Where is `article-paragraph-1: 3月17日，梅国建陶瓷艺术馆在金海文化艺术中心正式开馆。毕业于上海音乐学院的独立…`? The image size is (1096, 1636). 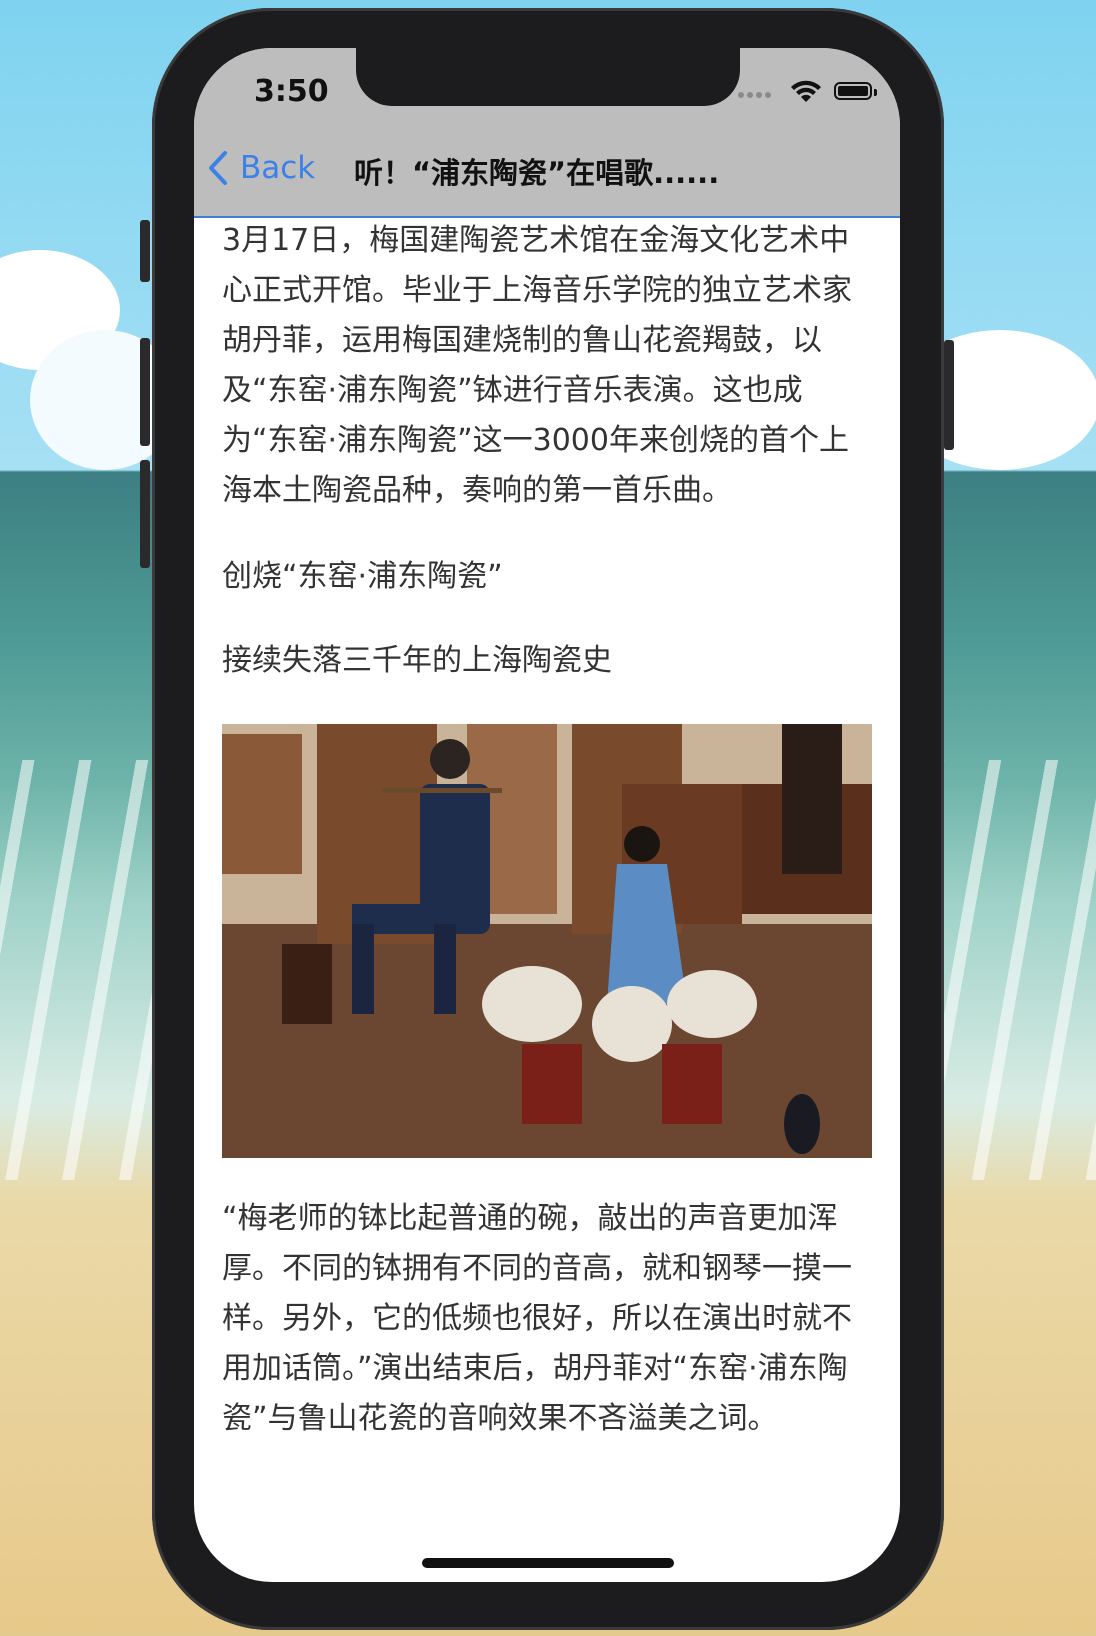 article-paragraph-1: 3月17日，梅国建陶瓷艺术馆在金海文化艺术中心正式开馆。毕业于上海音乐学院的独立… is located at coordinates (537, 365).